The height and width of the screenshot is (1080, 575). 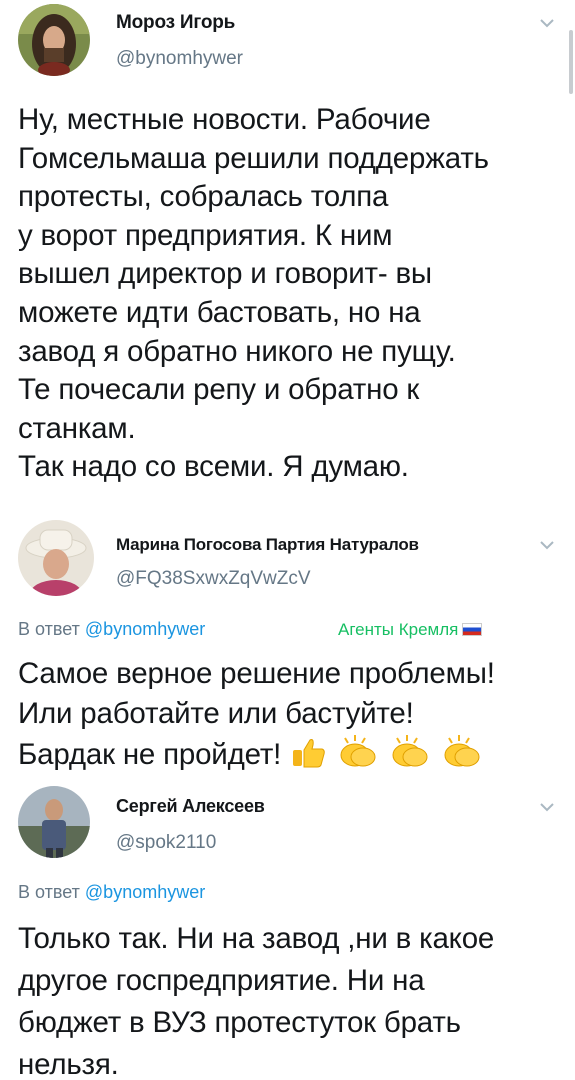 I want to click on text-line: Бардак не пройдет!, so click(x=150, y=754).